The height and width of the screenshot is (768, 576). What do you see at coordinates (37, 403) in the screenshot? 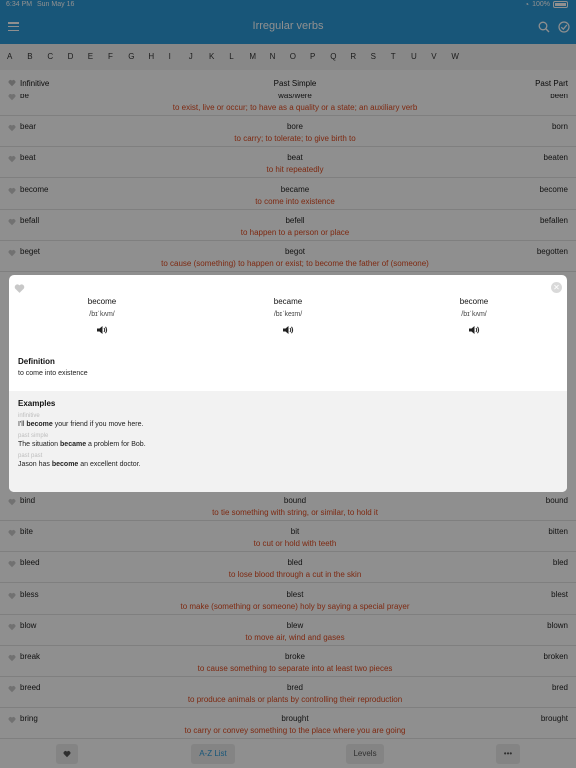
I see `examples-title: Examples` at bounding box center [37, 403].